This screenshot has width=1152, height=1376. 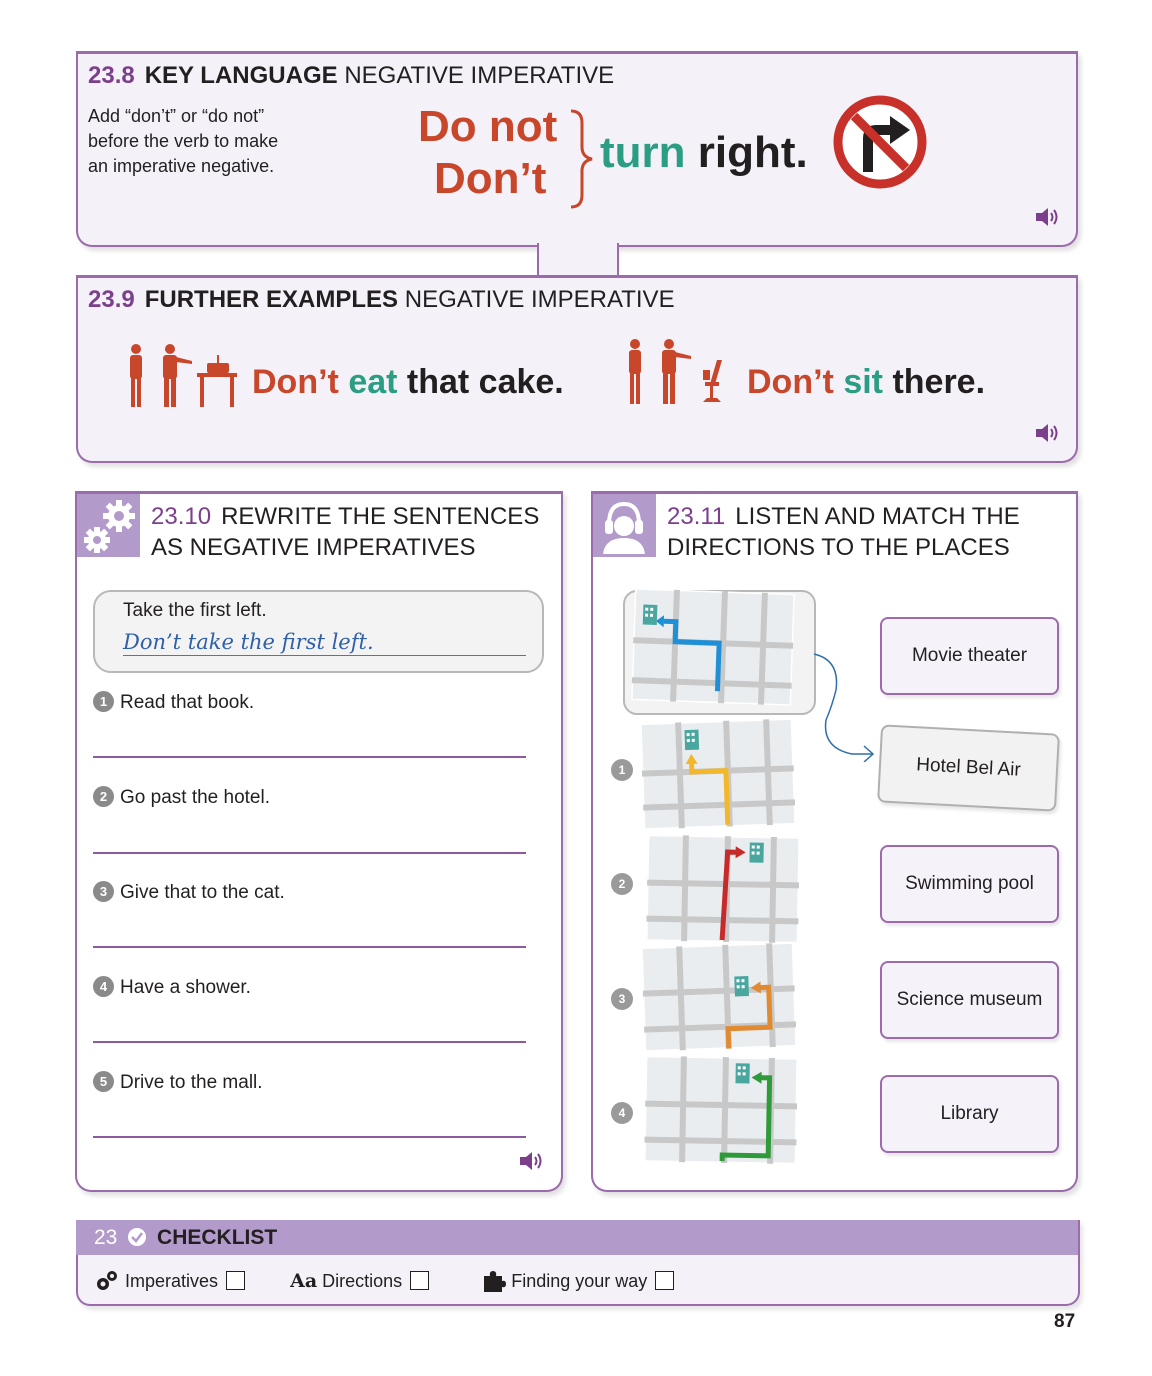 I want to click on place-science-museum: Science museum, so click(x=969, y=1000).